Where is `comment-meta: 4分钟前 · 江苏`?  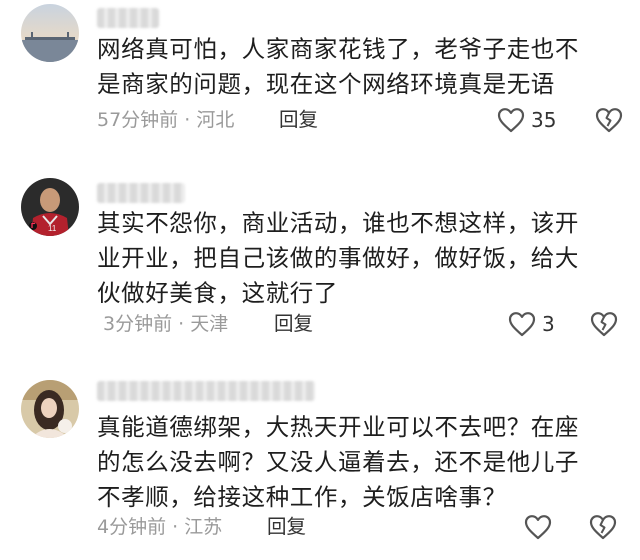 comment-meta: 4分钟前 · 江苏 is located at coordinates (159, 527).